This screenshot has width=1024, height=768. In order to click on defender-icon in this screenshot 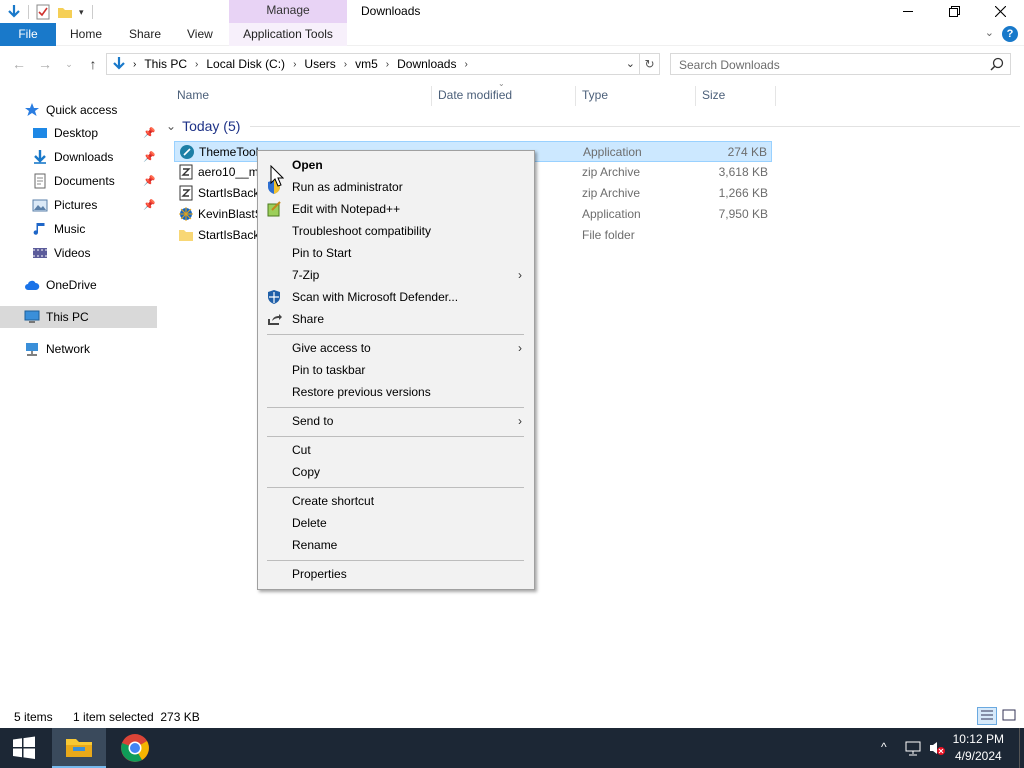, I will do `click(274, 297)`.